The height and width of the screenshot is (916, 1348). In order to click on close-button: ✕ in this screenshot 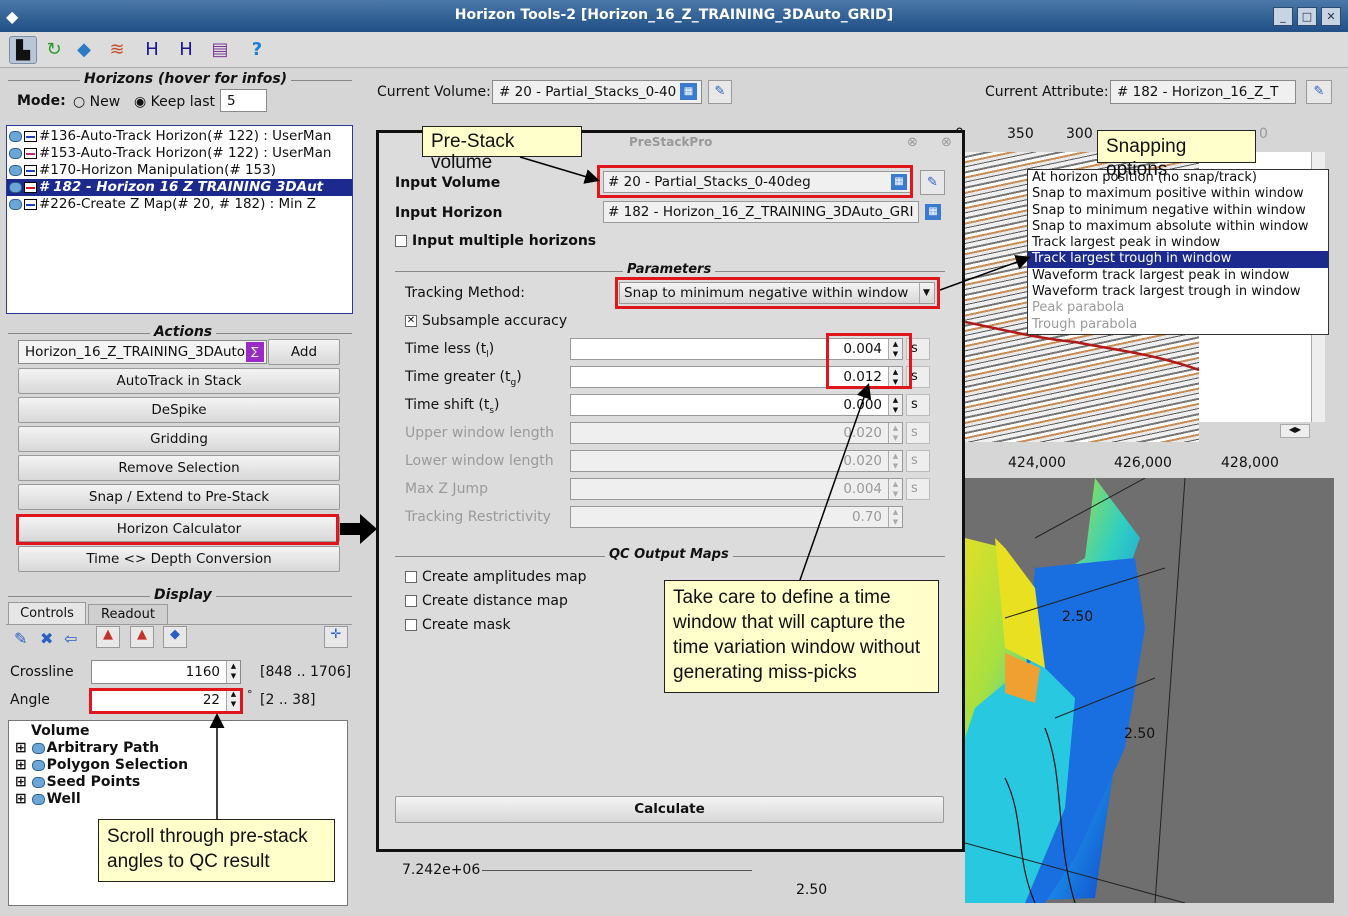, I will do `click(1331, 16)`.